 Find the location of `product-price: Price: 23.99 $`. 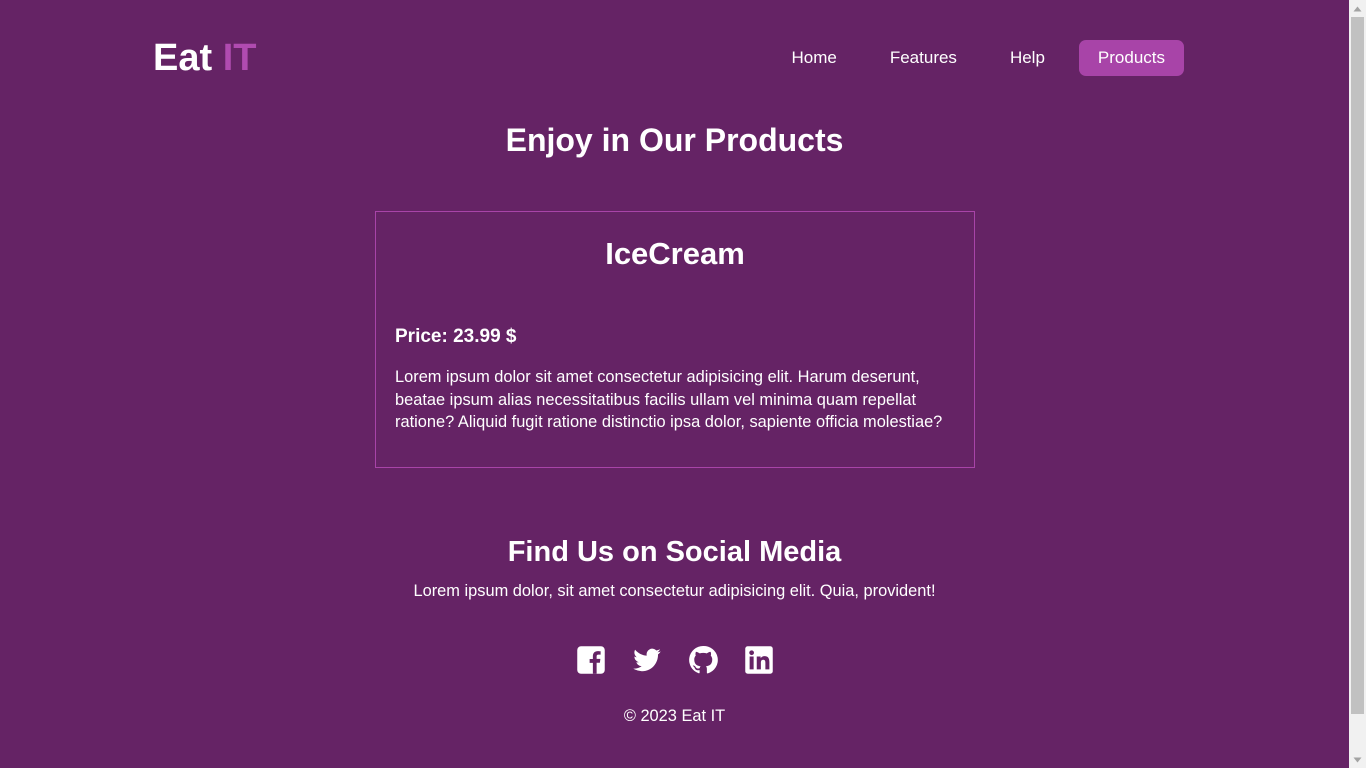

product-price: Price: 23.99 $ is located at coordinates (456, 336).